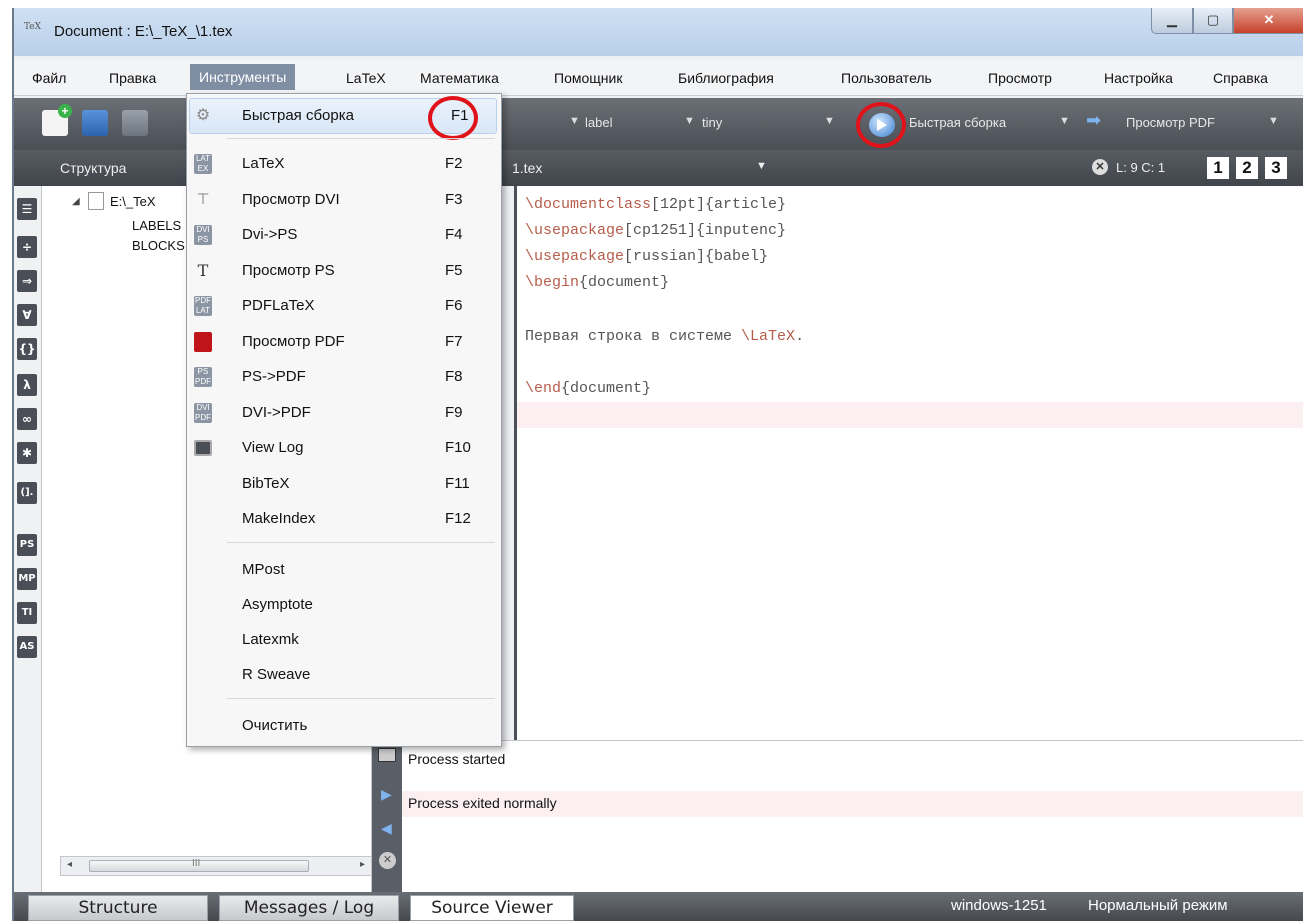 This screenshot has width=1303, height=921. What do you see at coordinates (27, 453) in the screenshot?
I see `misc-symbols-icon: ✱` at bounding box center [27, 453].